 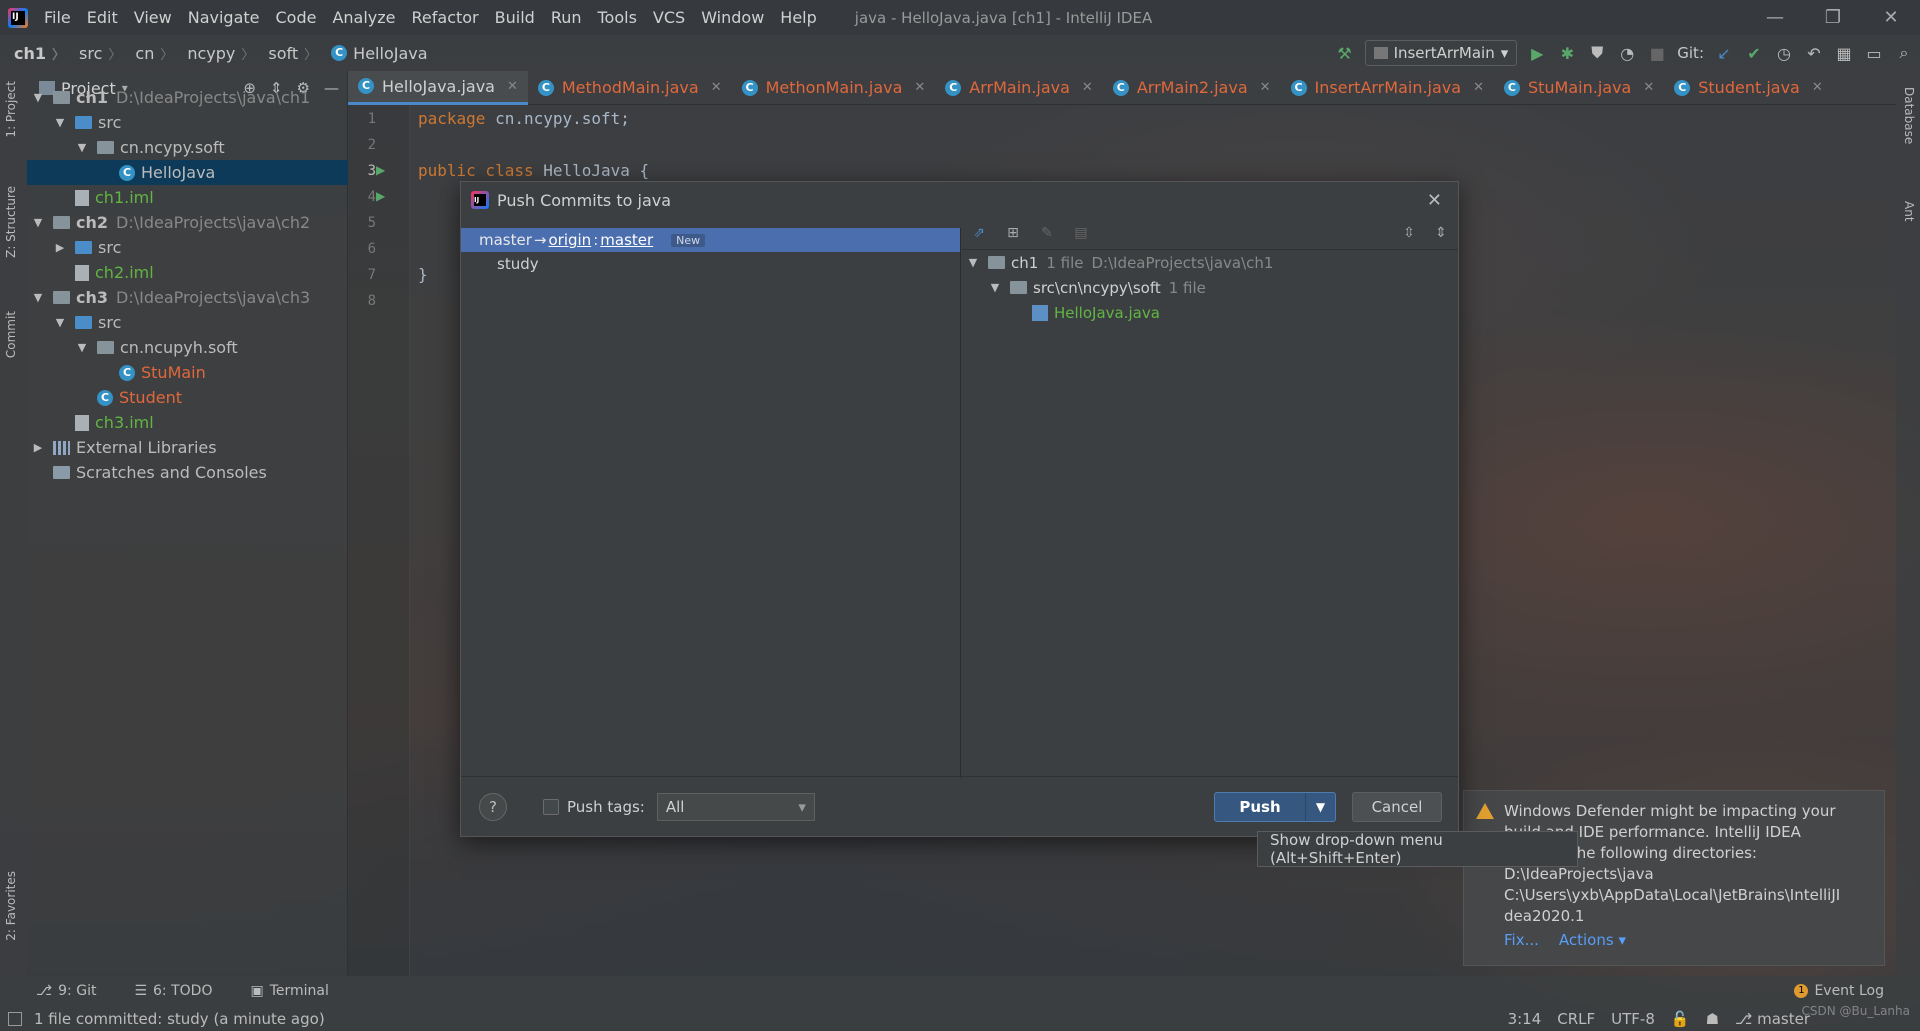 What do you see at coordinates (1441, 53) in the screenshot?
I see `run-config-select: InsertArrMain ▾` at bounding box center [1441, 53].